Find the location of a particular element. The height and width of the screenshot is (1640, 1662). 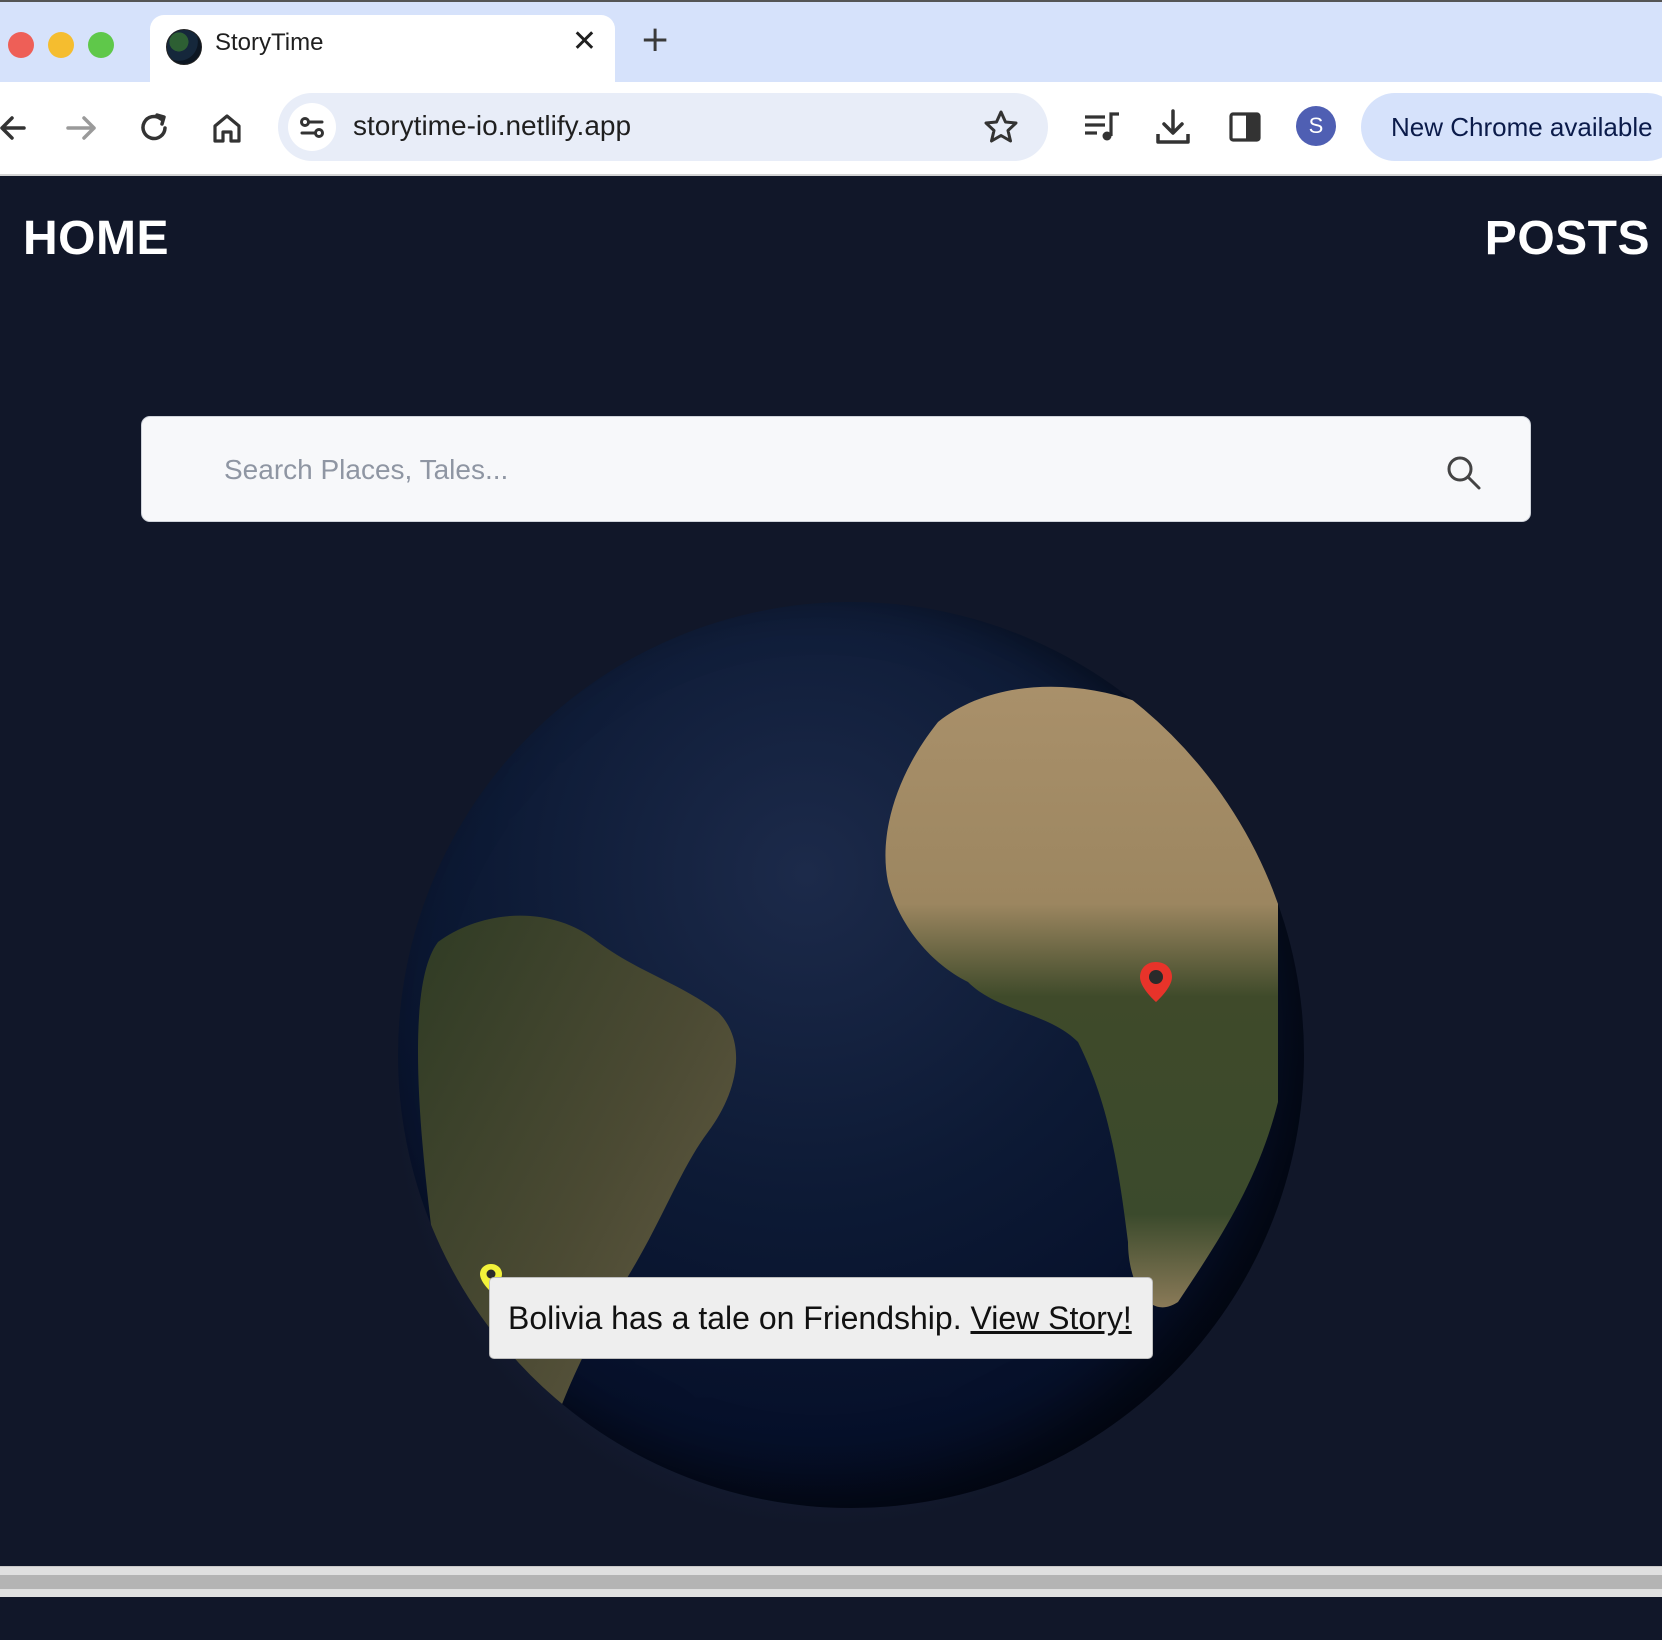

site-settings-icon is located at coordinates (312, 127).